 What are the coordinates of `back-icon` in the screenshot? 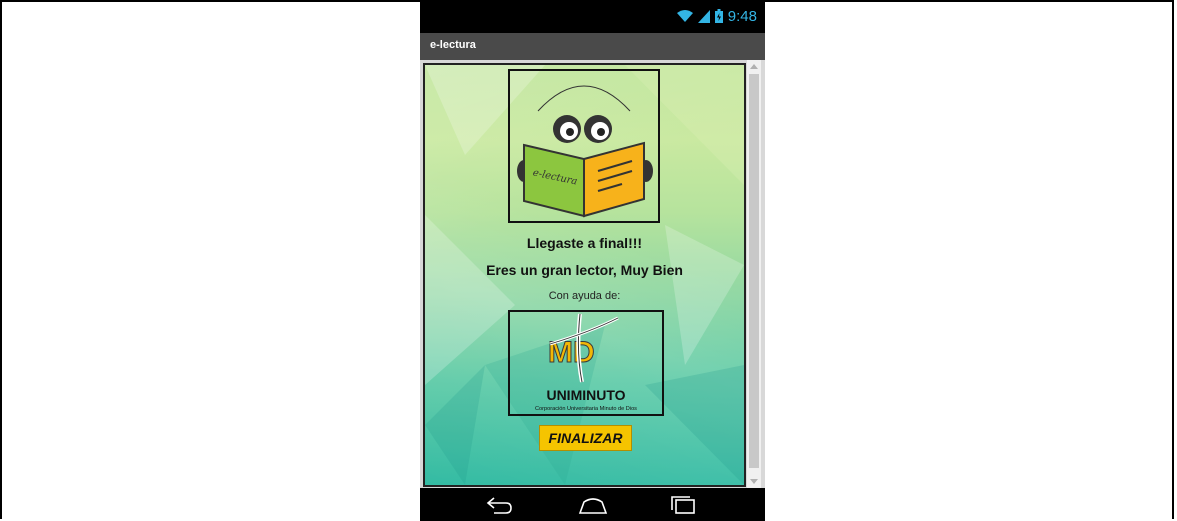 It's located at (499, 505).